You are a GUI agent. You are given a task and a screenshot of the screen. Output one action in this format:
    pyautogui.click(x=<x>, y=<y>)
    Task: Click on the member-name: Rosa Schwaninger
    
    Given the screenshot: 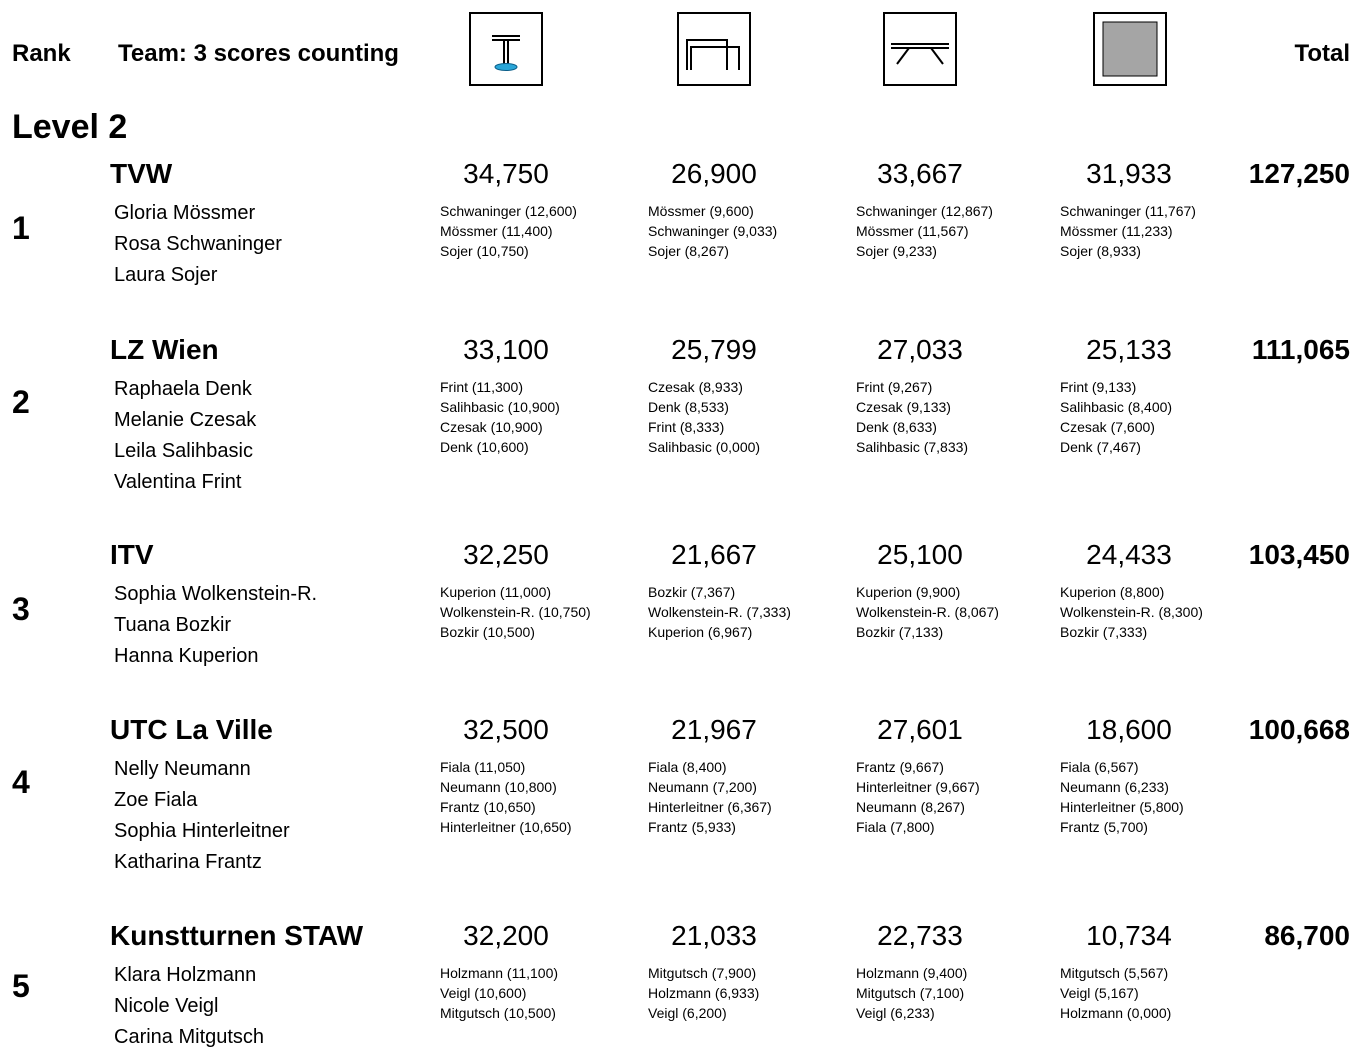 What is the action you would take?
    pyautogui.click(x=198, y=244)
    